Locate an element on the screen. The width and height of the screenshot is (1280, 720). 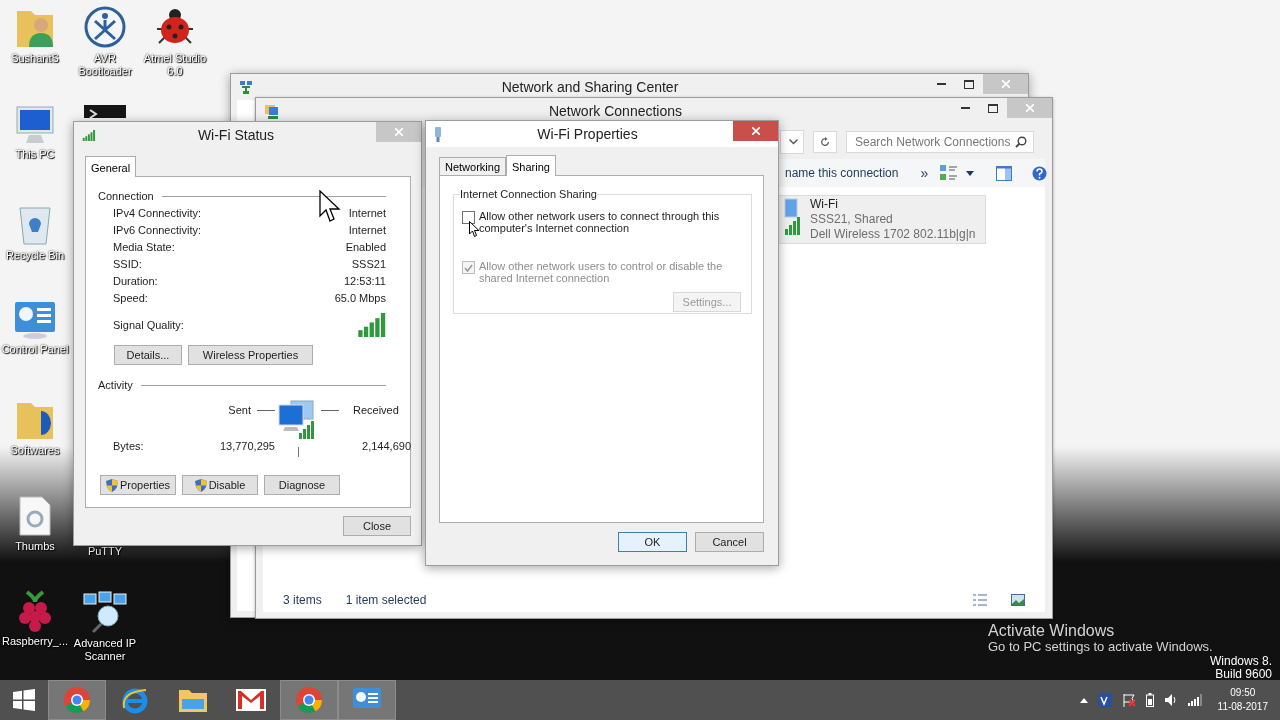
control-panel-icon is located at coordinates (35, 320).